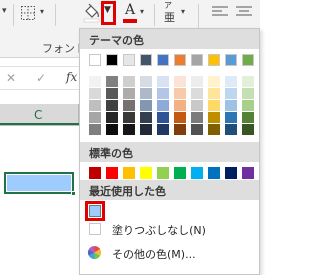 The image size is (320, 275). What do you see at coordinates (107, 10) in the screenshot?
I see `fill-color-dropdown-icon: ▼` at bounding box center [107, 10].